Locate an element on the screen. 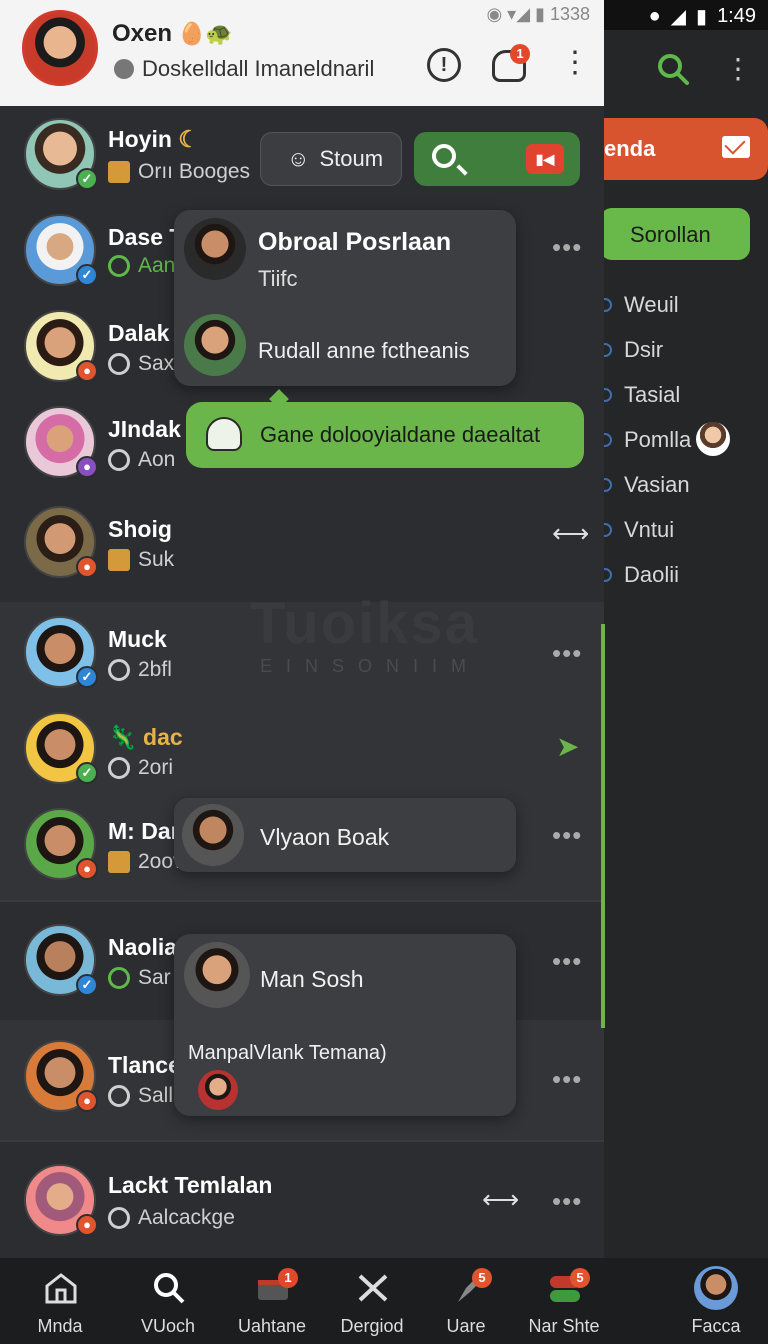 The height and width of the screenshot is (1344, 768). secondary-header: ⋮ is located at coordinates (686, 70).